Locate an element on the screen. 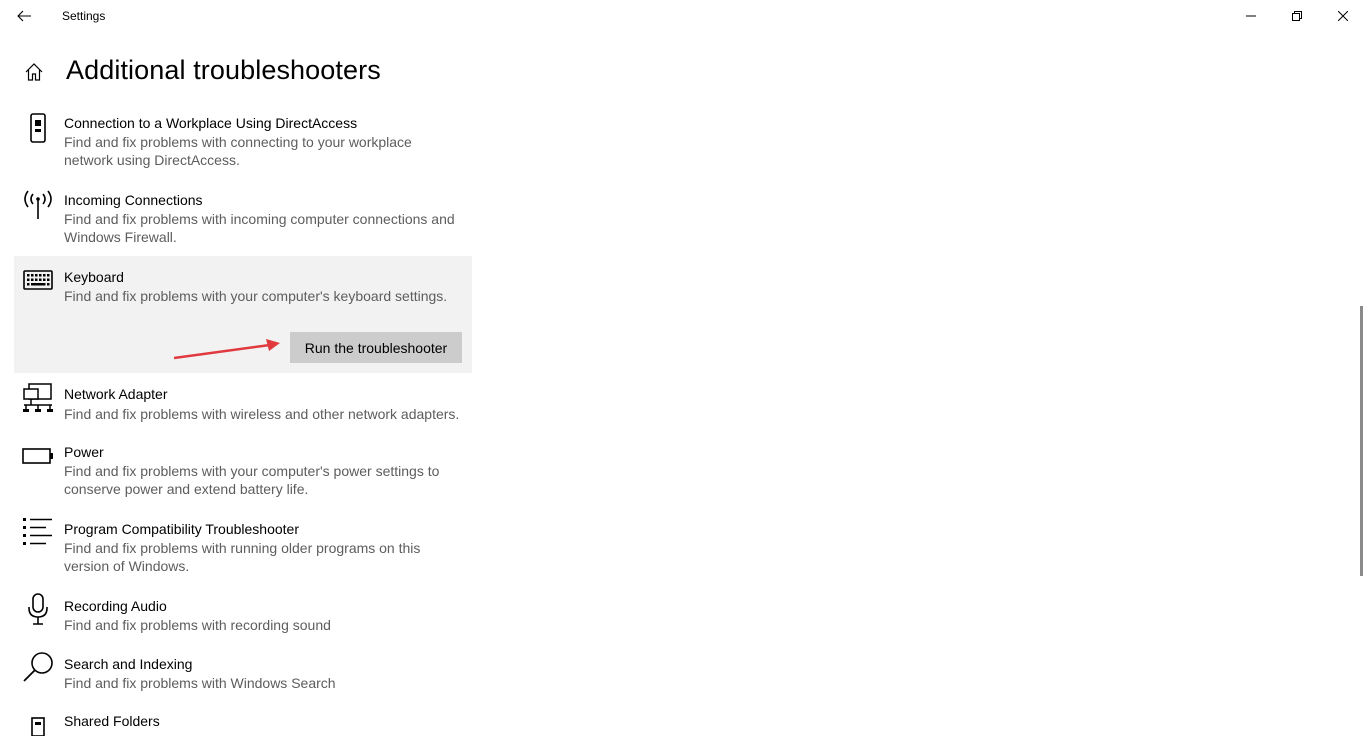 Image resolution: width=1366 pixels, height=742 pixels. microphone-icon is located at coordinates (38, 609).